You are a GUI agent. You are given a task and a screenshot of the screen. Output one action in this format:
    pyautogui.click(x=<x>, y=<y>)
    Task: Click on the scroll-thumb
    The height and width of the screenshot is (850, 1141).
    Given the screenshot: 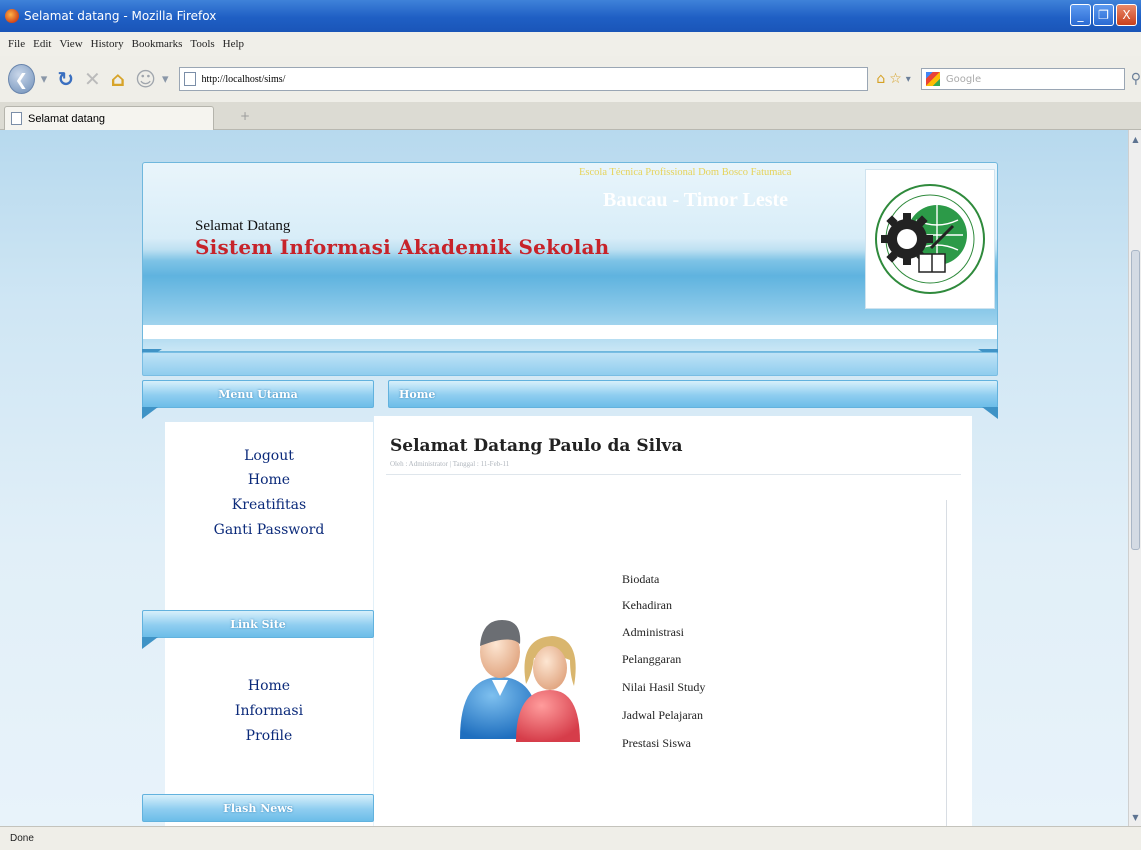 What is the action you would take?
    pyautogui.click(x=1135, y=400)
    